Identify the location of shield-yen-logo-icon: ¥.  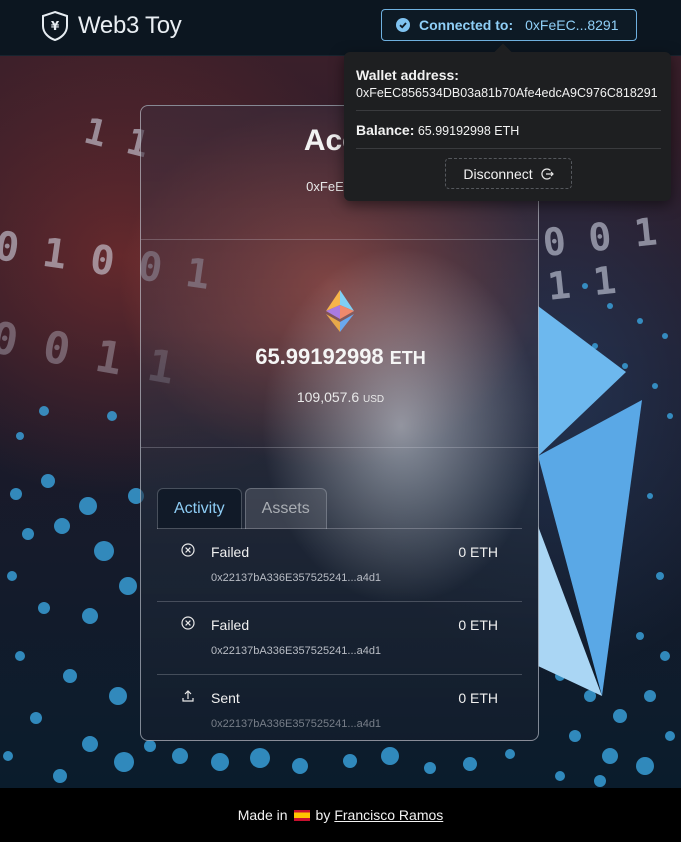
(55, 26).